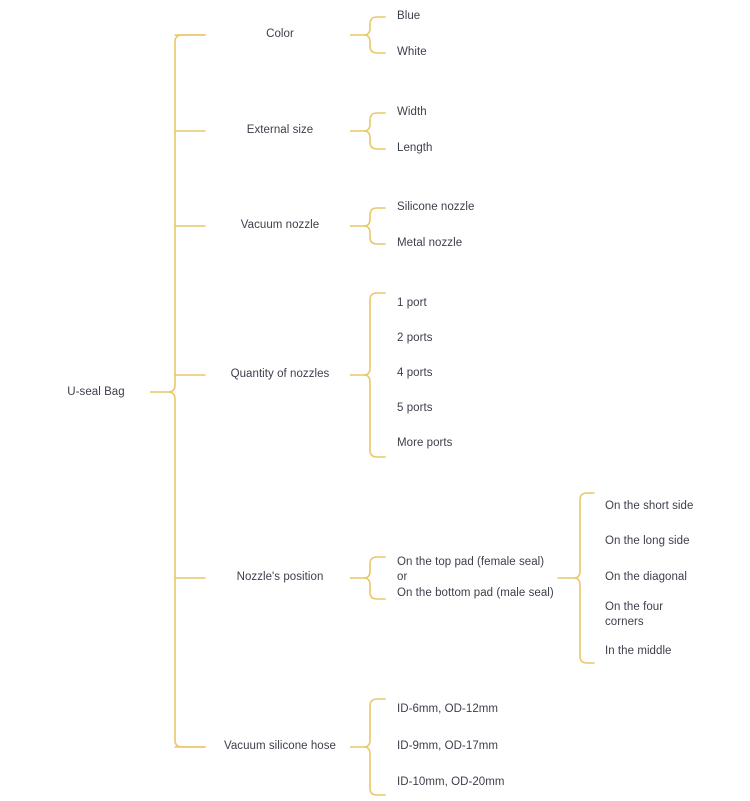 Image resolution: width=750 pixels, height=801 pixels. I want to click on leaf-node-in-the-middle: In the middle, so click(650, 652).